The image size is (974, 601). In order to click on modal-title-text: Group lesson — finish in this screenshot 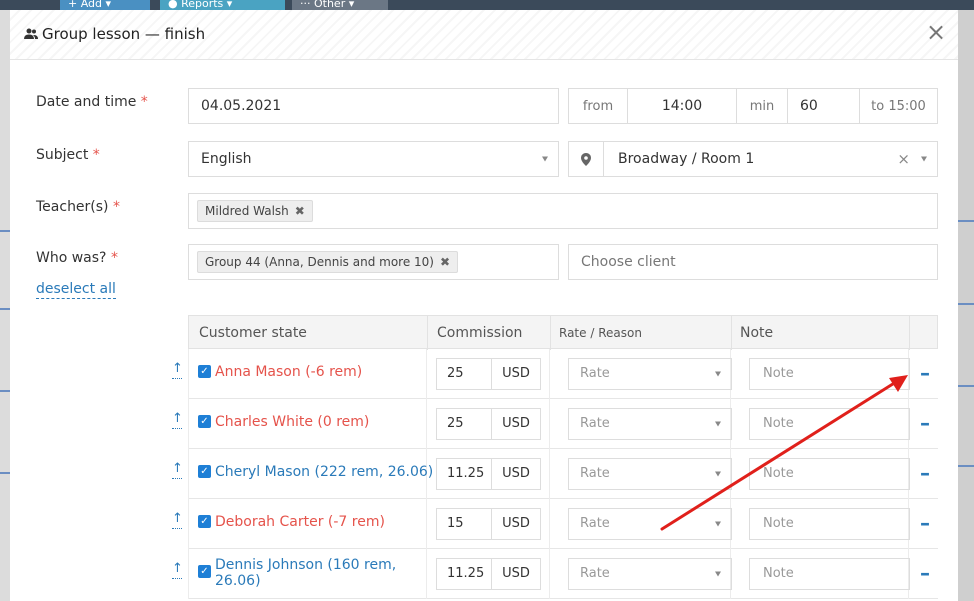, I will do `click(124, 34)`.